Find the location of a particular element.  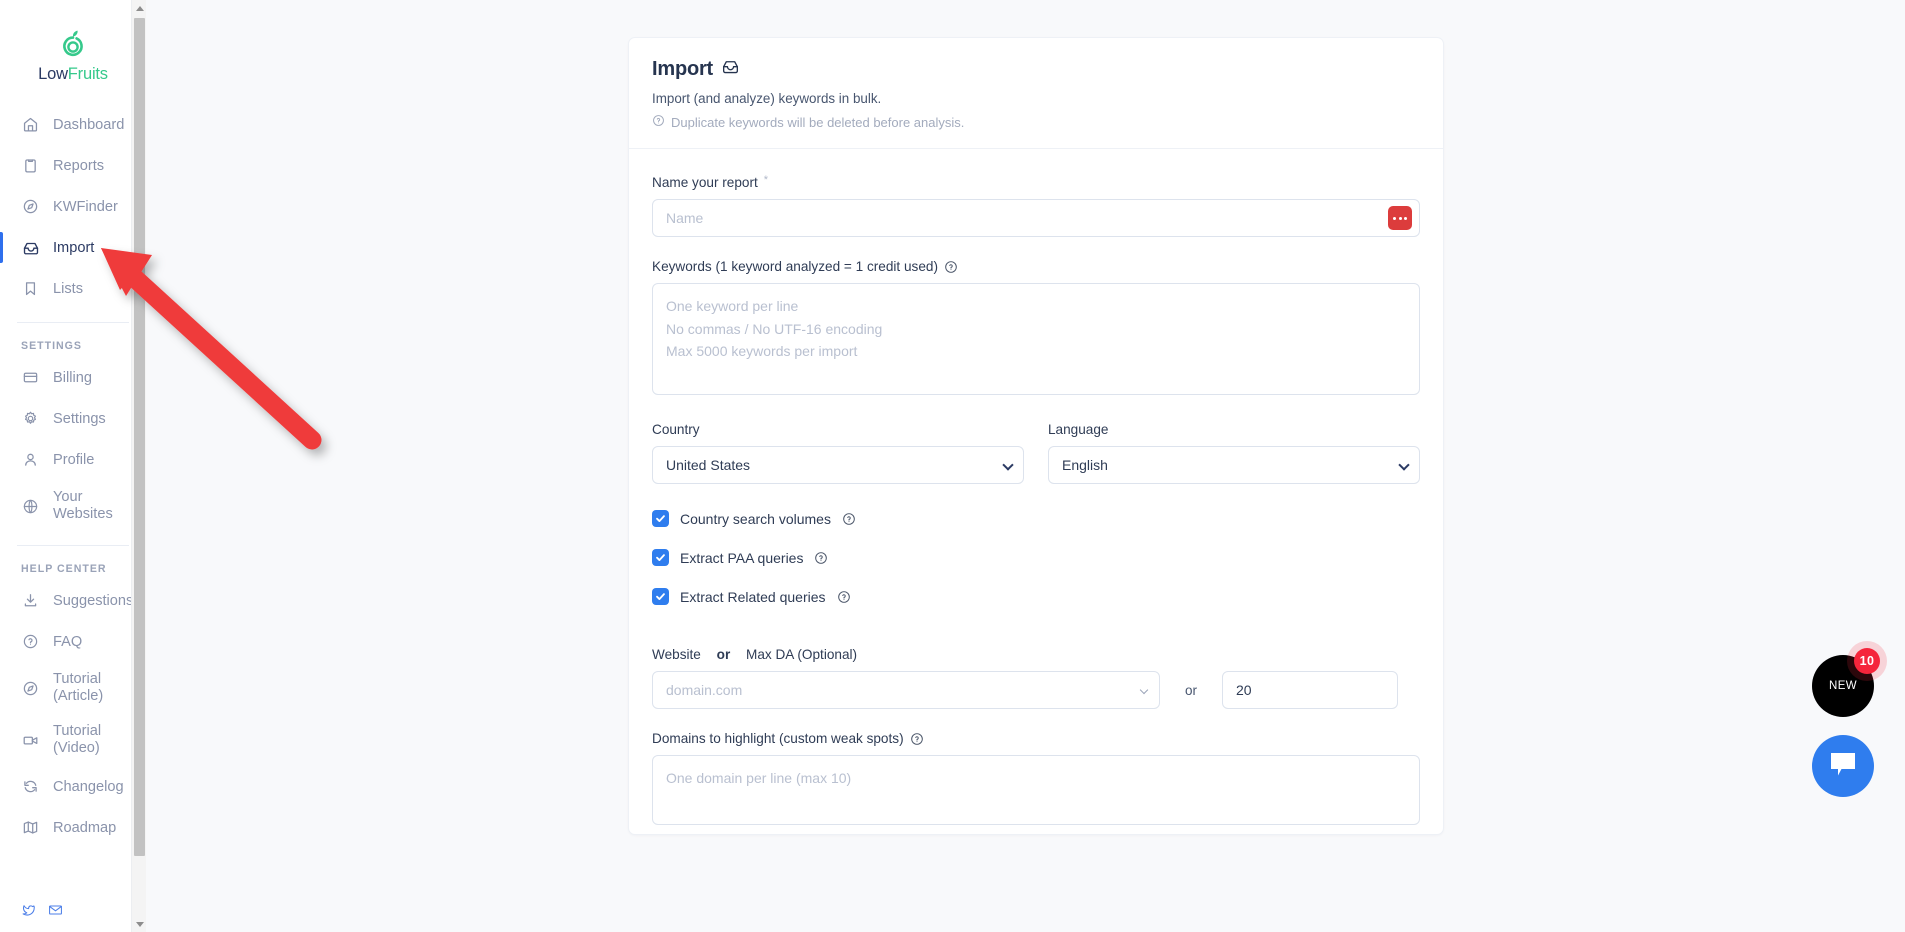

chevron-up-icon is located at coordinates (139, 8).